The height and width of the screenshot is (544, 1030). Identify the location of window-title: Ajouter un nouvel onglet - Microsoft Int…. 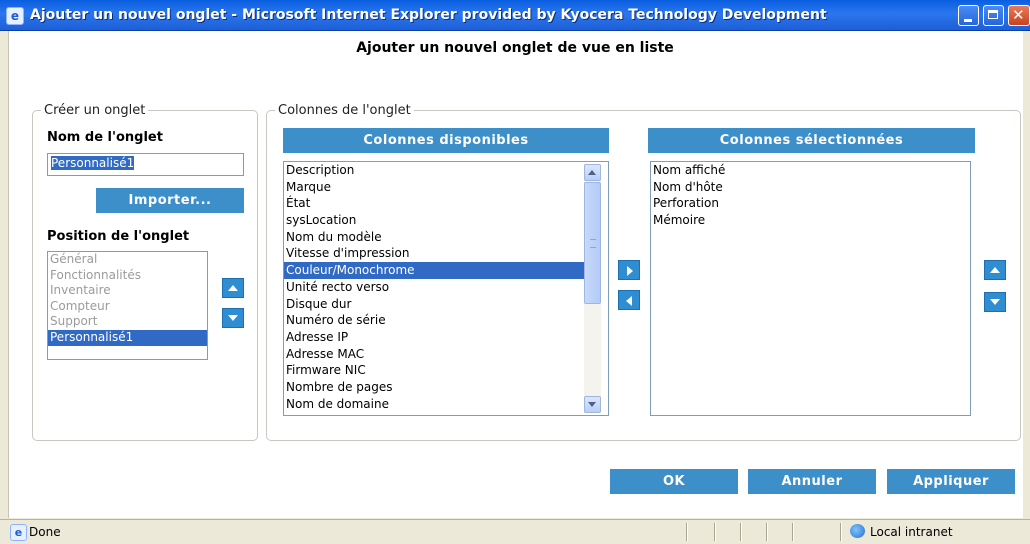
(428, 15).